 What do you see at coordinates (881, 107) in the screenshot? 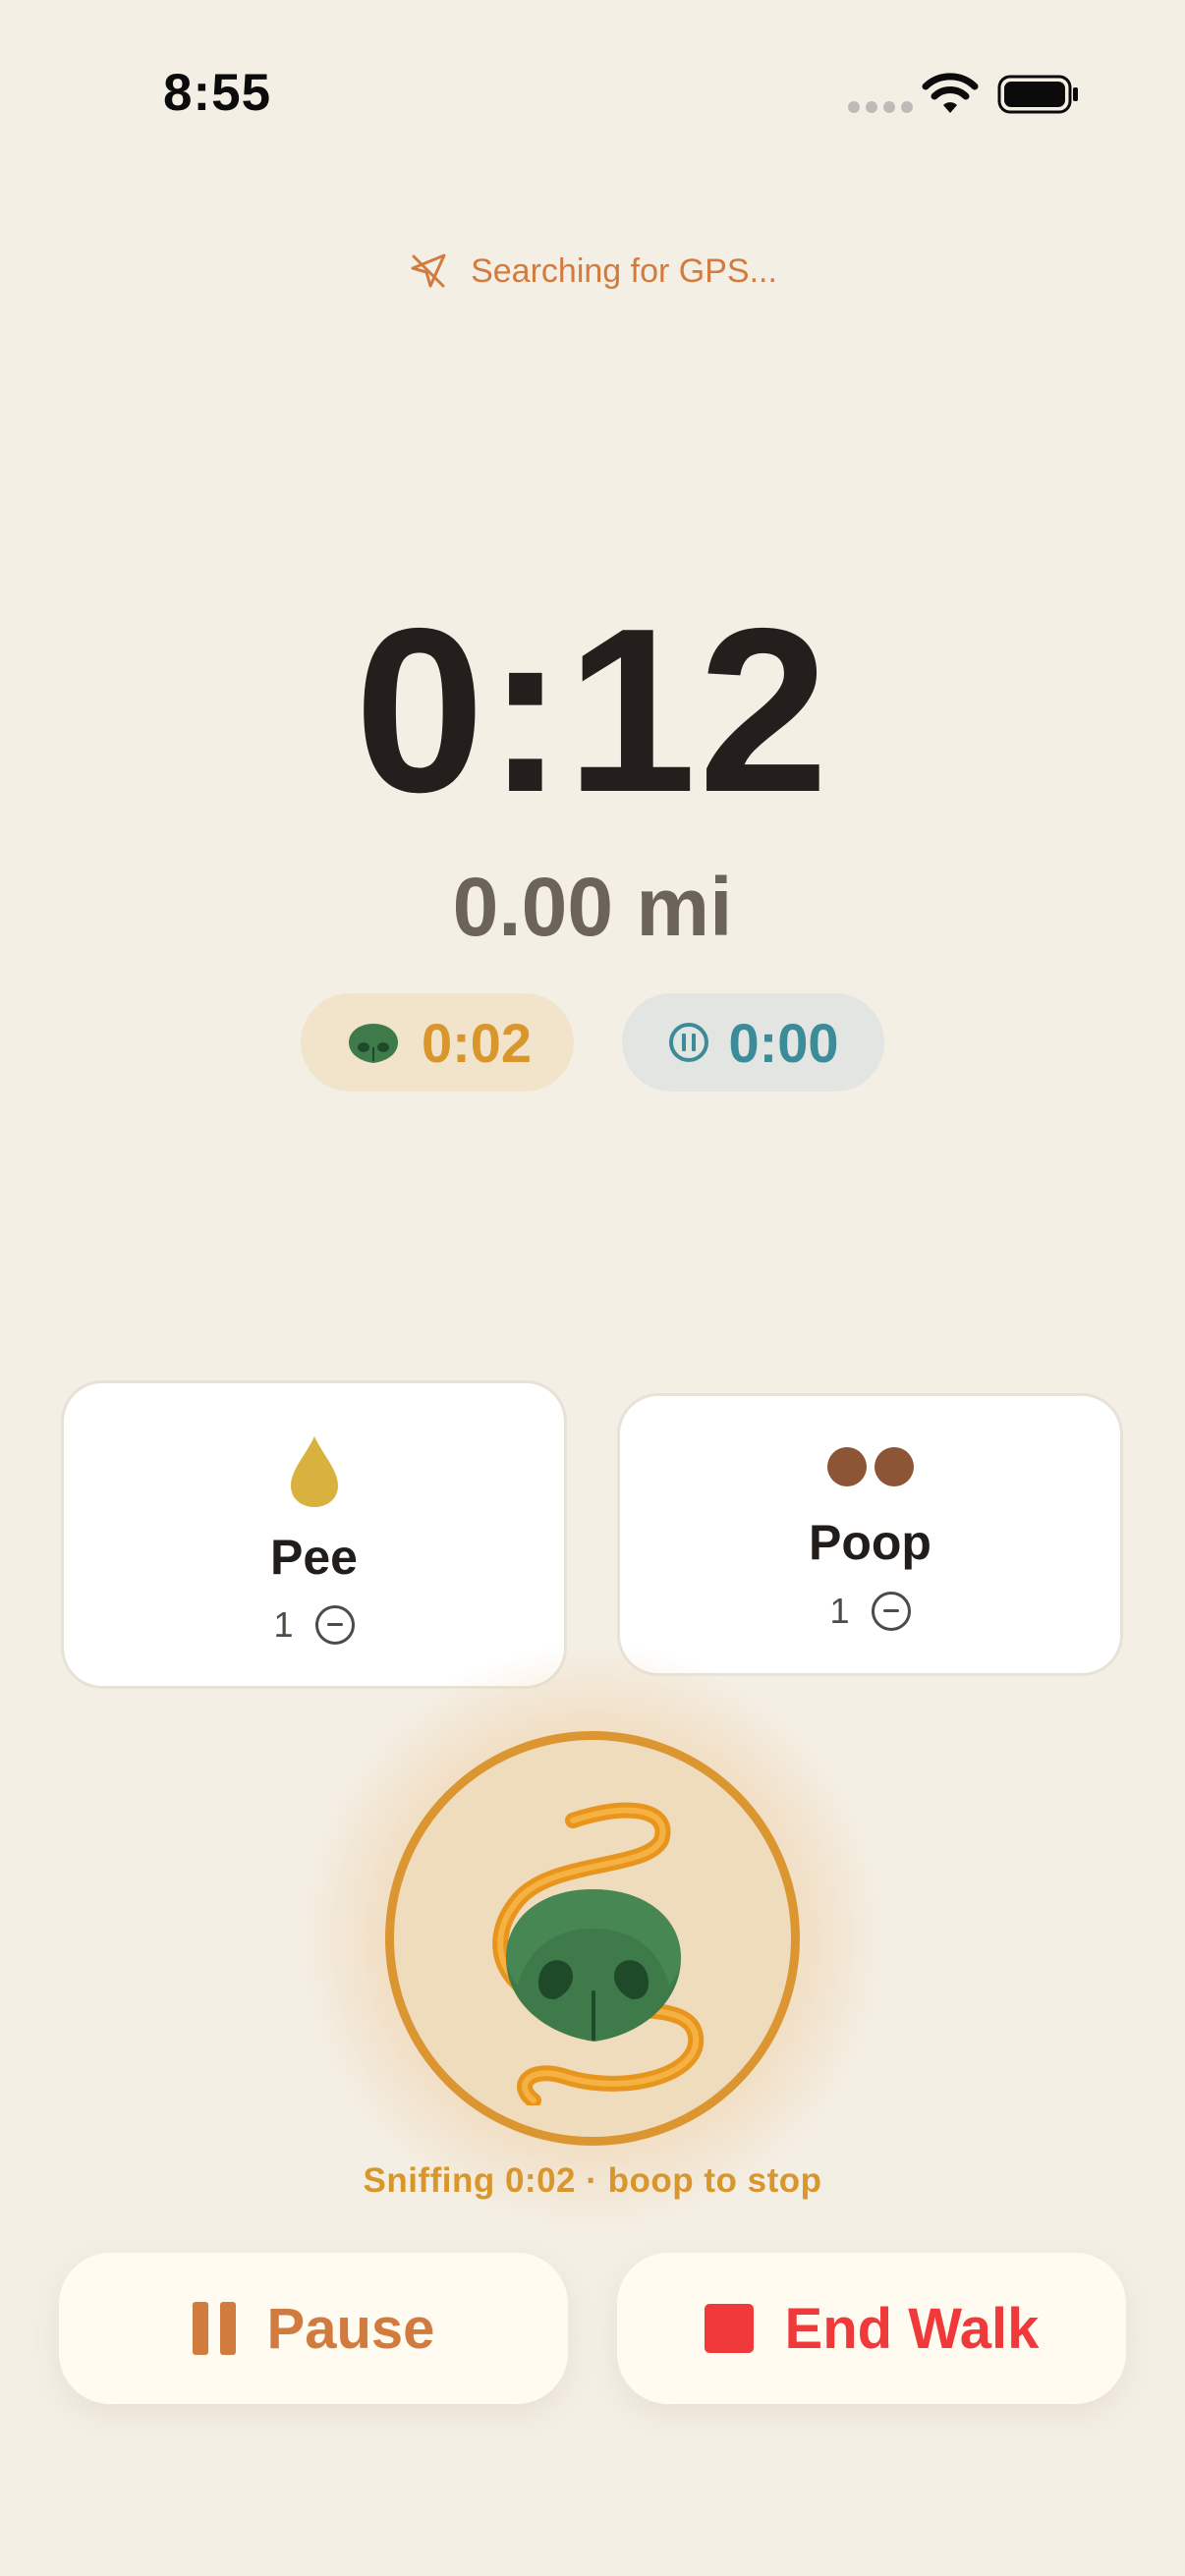
I see `cellular-signal-icon` at bounding box center [881, 107].